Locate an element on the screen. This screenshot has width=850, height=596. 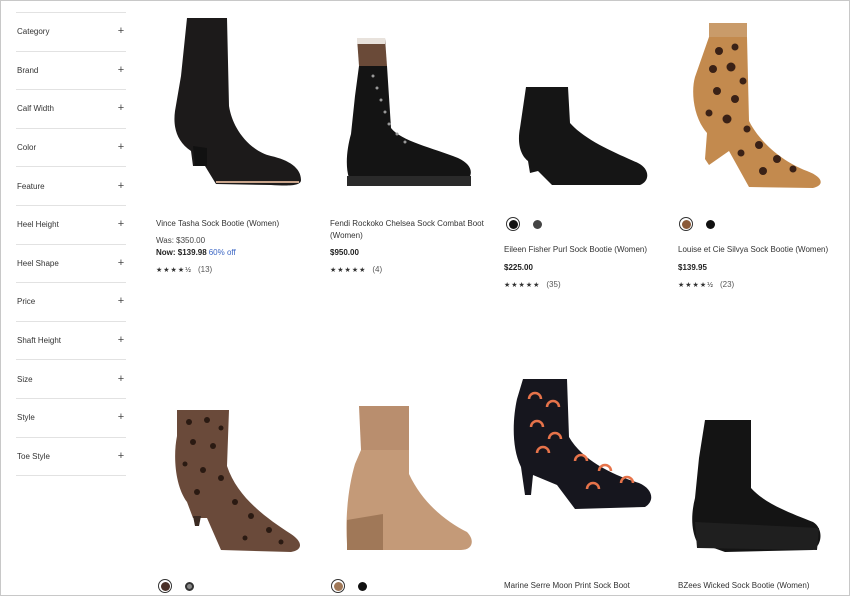
filter-label: Heel Height is located at coordinates (38, 225).